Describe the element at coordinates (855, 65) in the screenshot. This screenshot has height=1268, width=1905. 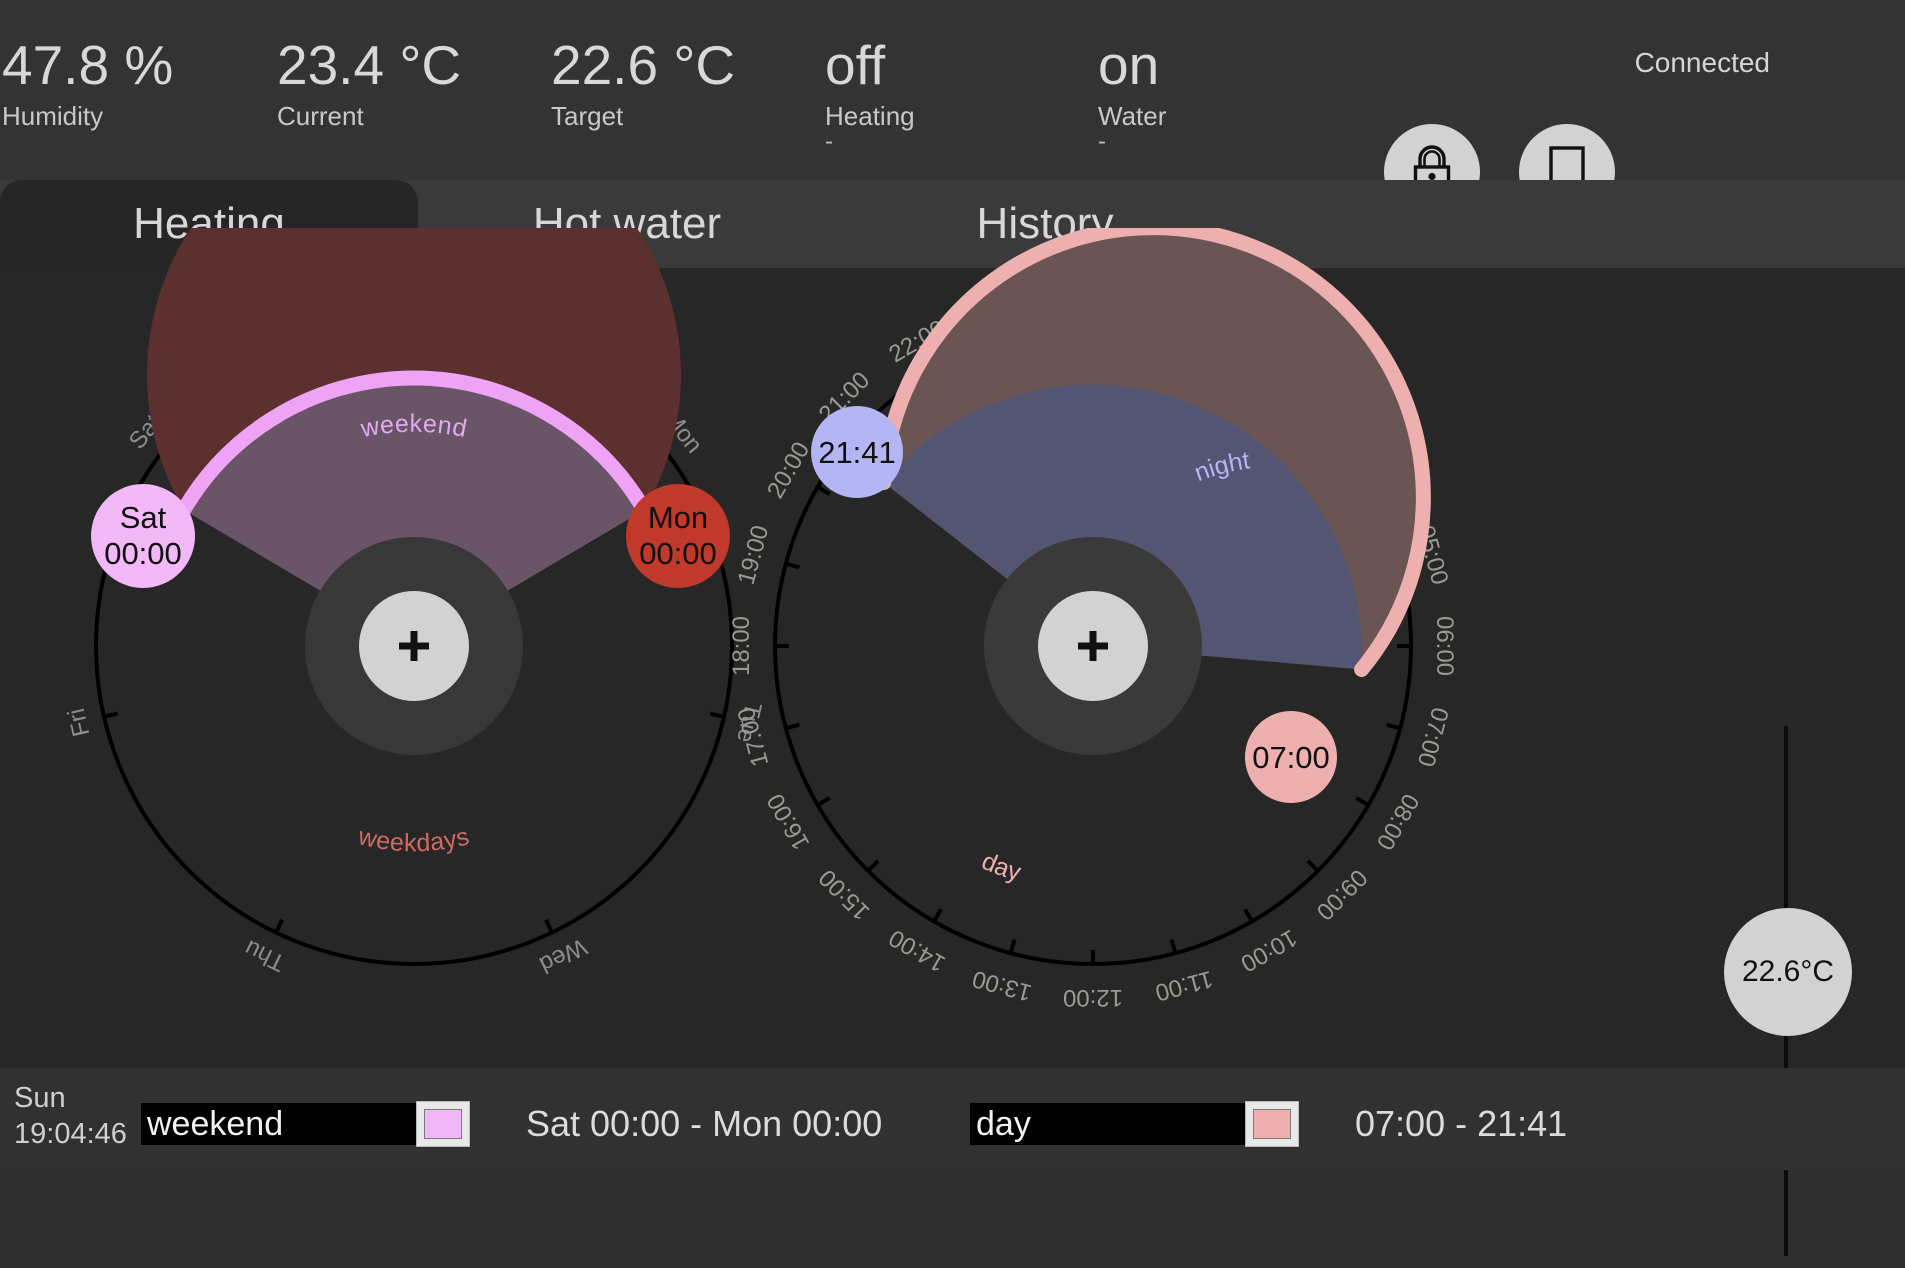
I see `stat-heating-value: off` at that location.